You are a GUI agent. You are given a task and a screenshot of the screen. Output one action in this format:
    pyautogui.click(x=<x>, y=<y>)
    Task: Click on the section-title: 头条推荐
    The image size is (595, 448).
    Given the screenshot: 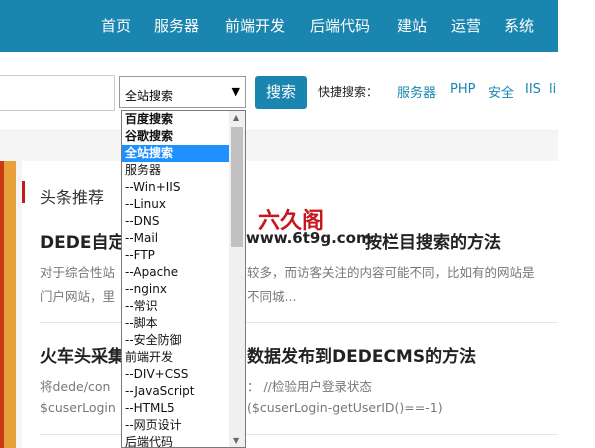 What is the action you would take?
    pyautogui.click(x=72, y=197)
    